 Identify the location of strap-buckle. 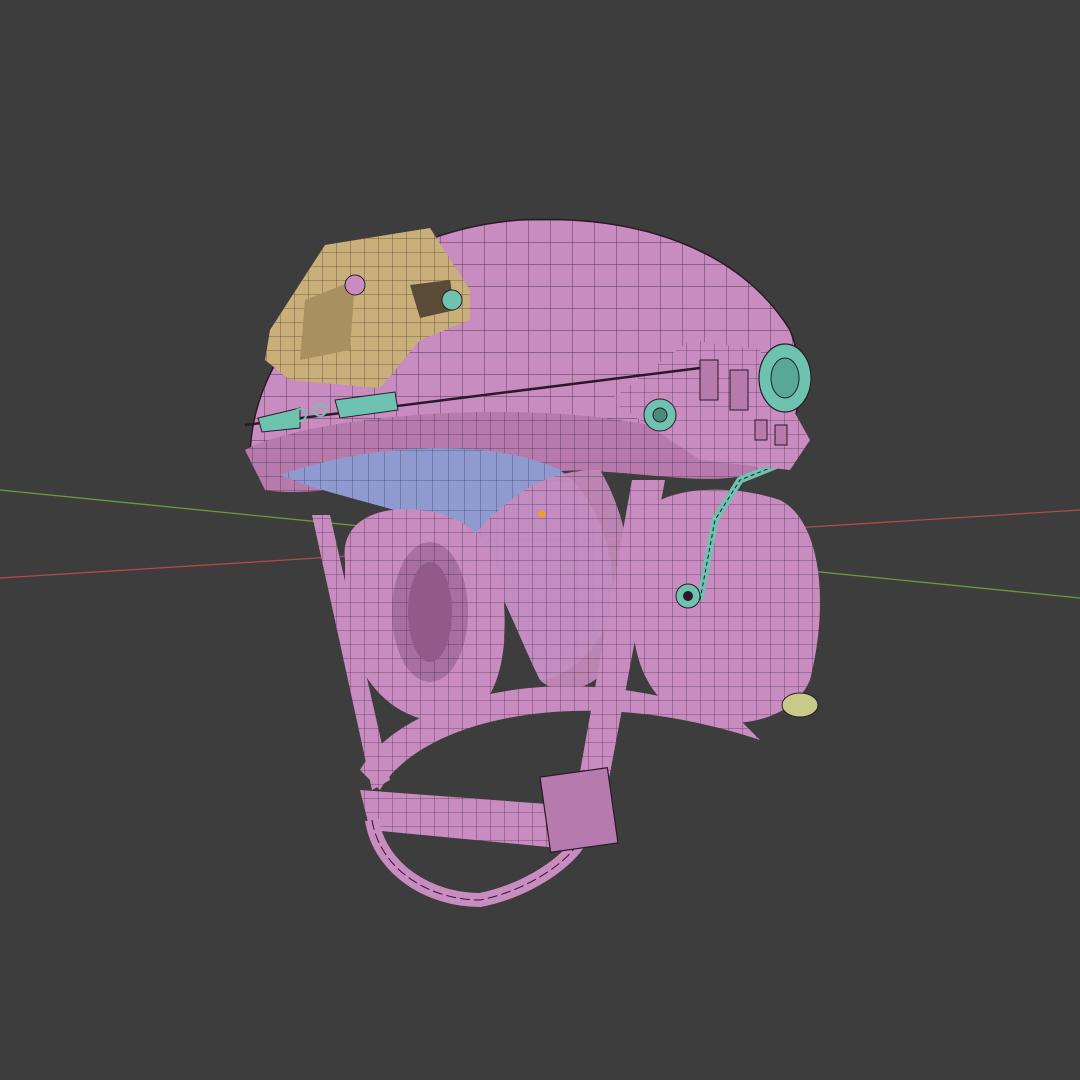
(579, 810).